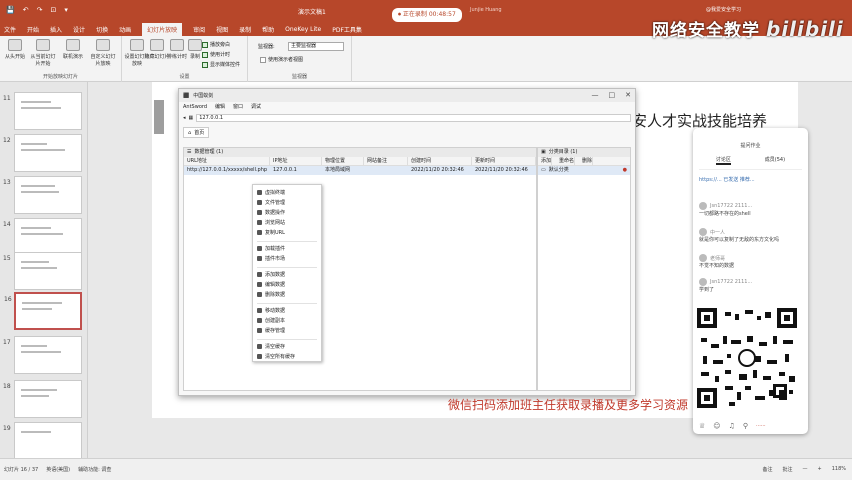 The height and width of the screenshot is (480, 852). I want to click on menu-item-plugin-market: 插件市场, so click(271, 258).